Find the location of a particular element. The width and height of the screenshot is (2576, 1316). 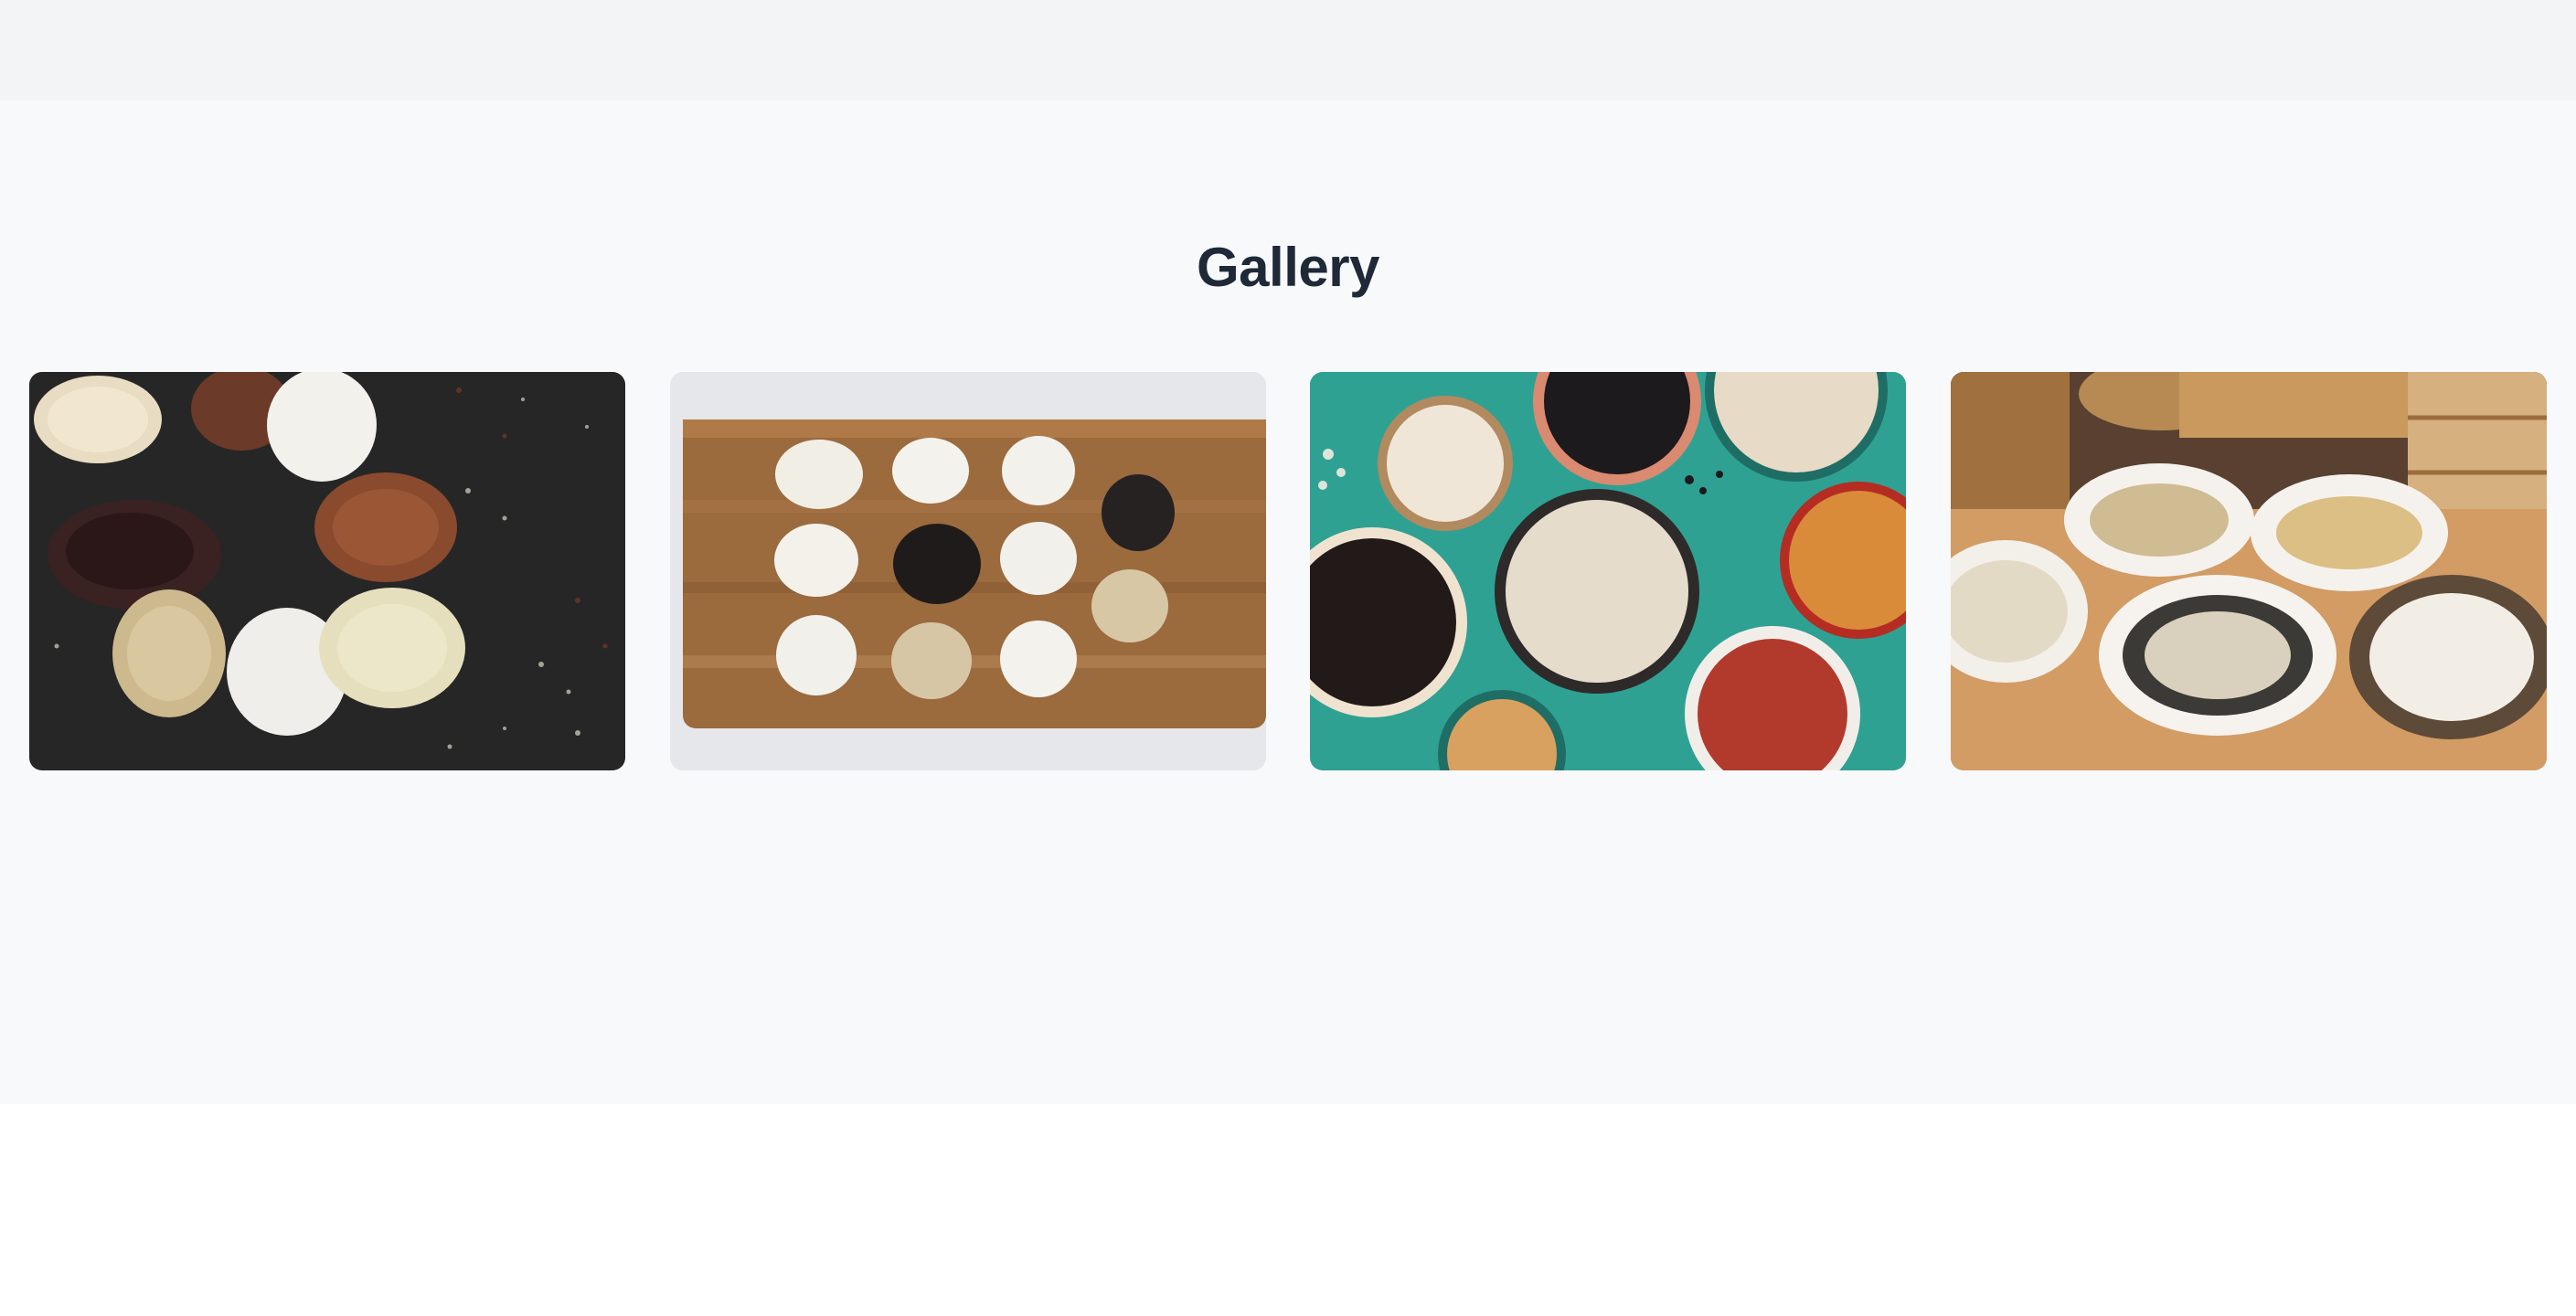

grains-wood-photo is located at coordinates (2249, 571).